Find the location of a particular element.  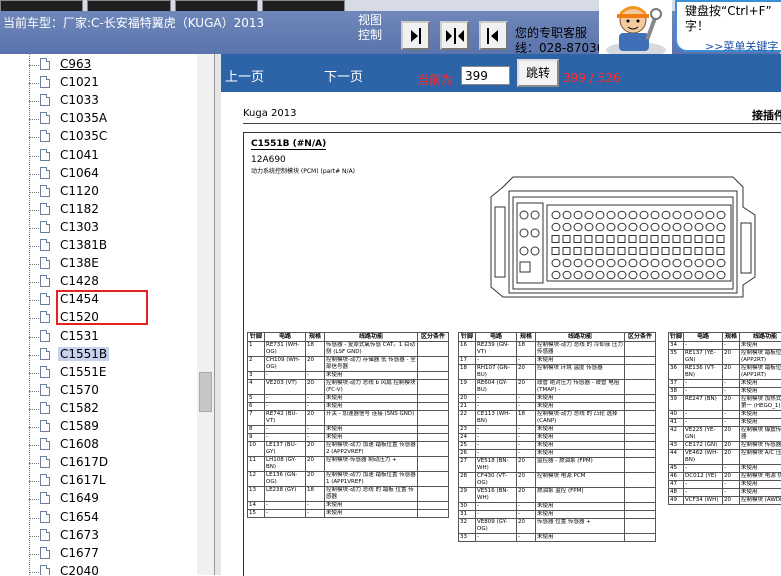

table-cell: 10 is located at coordinates (256, 449).